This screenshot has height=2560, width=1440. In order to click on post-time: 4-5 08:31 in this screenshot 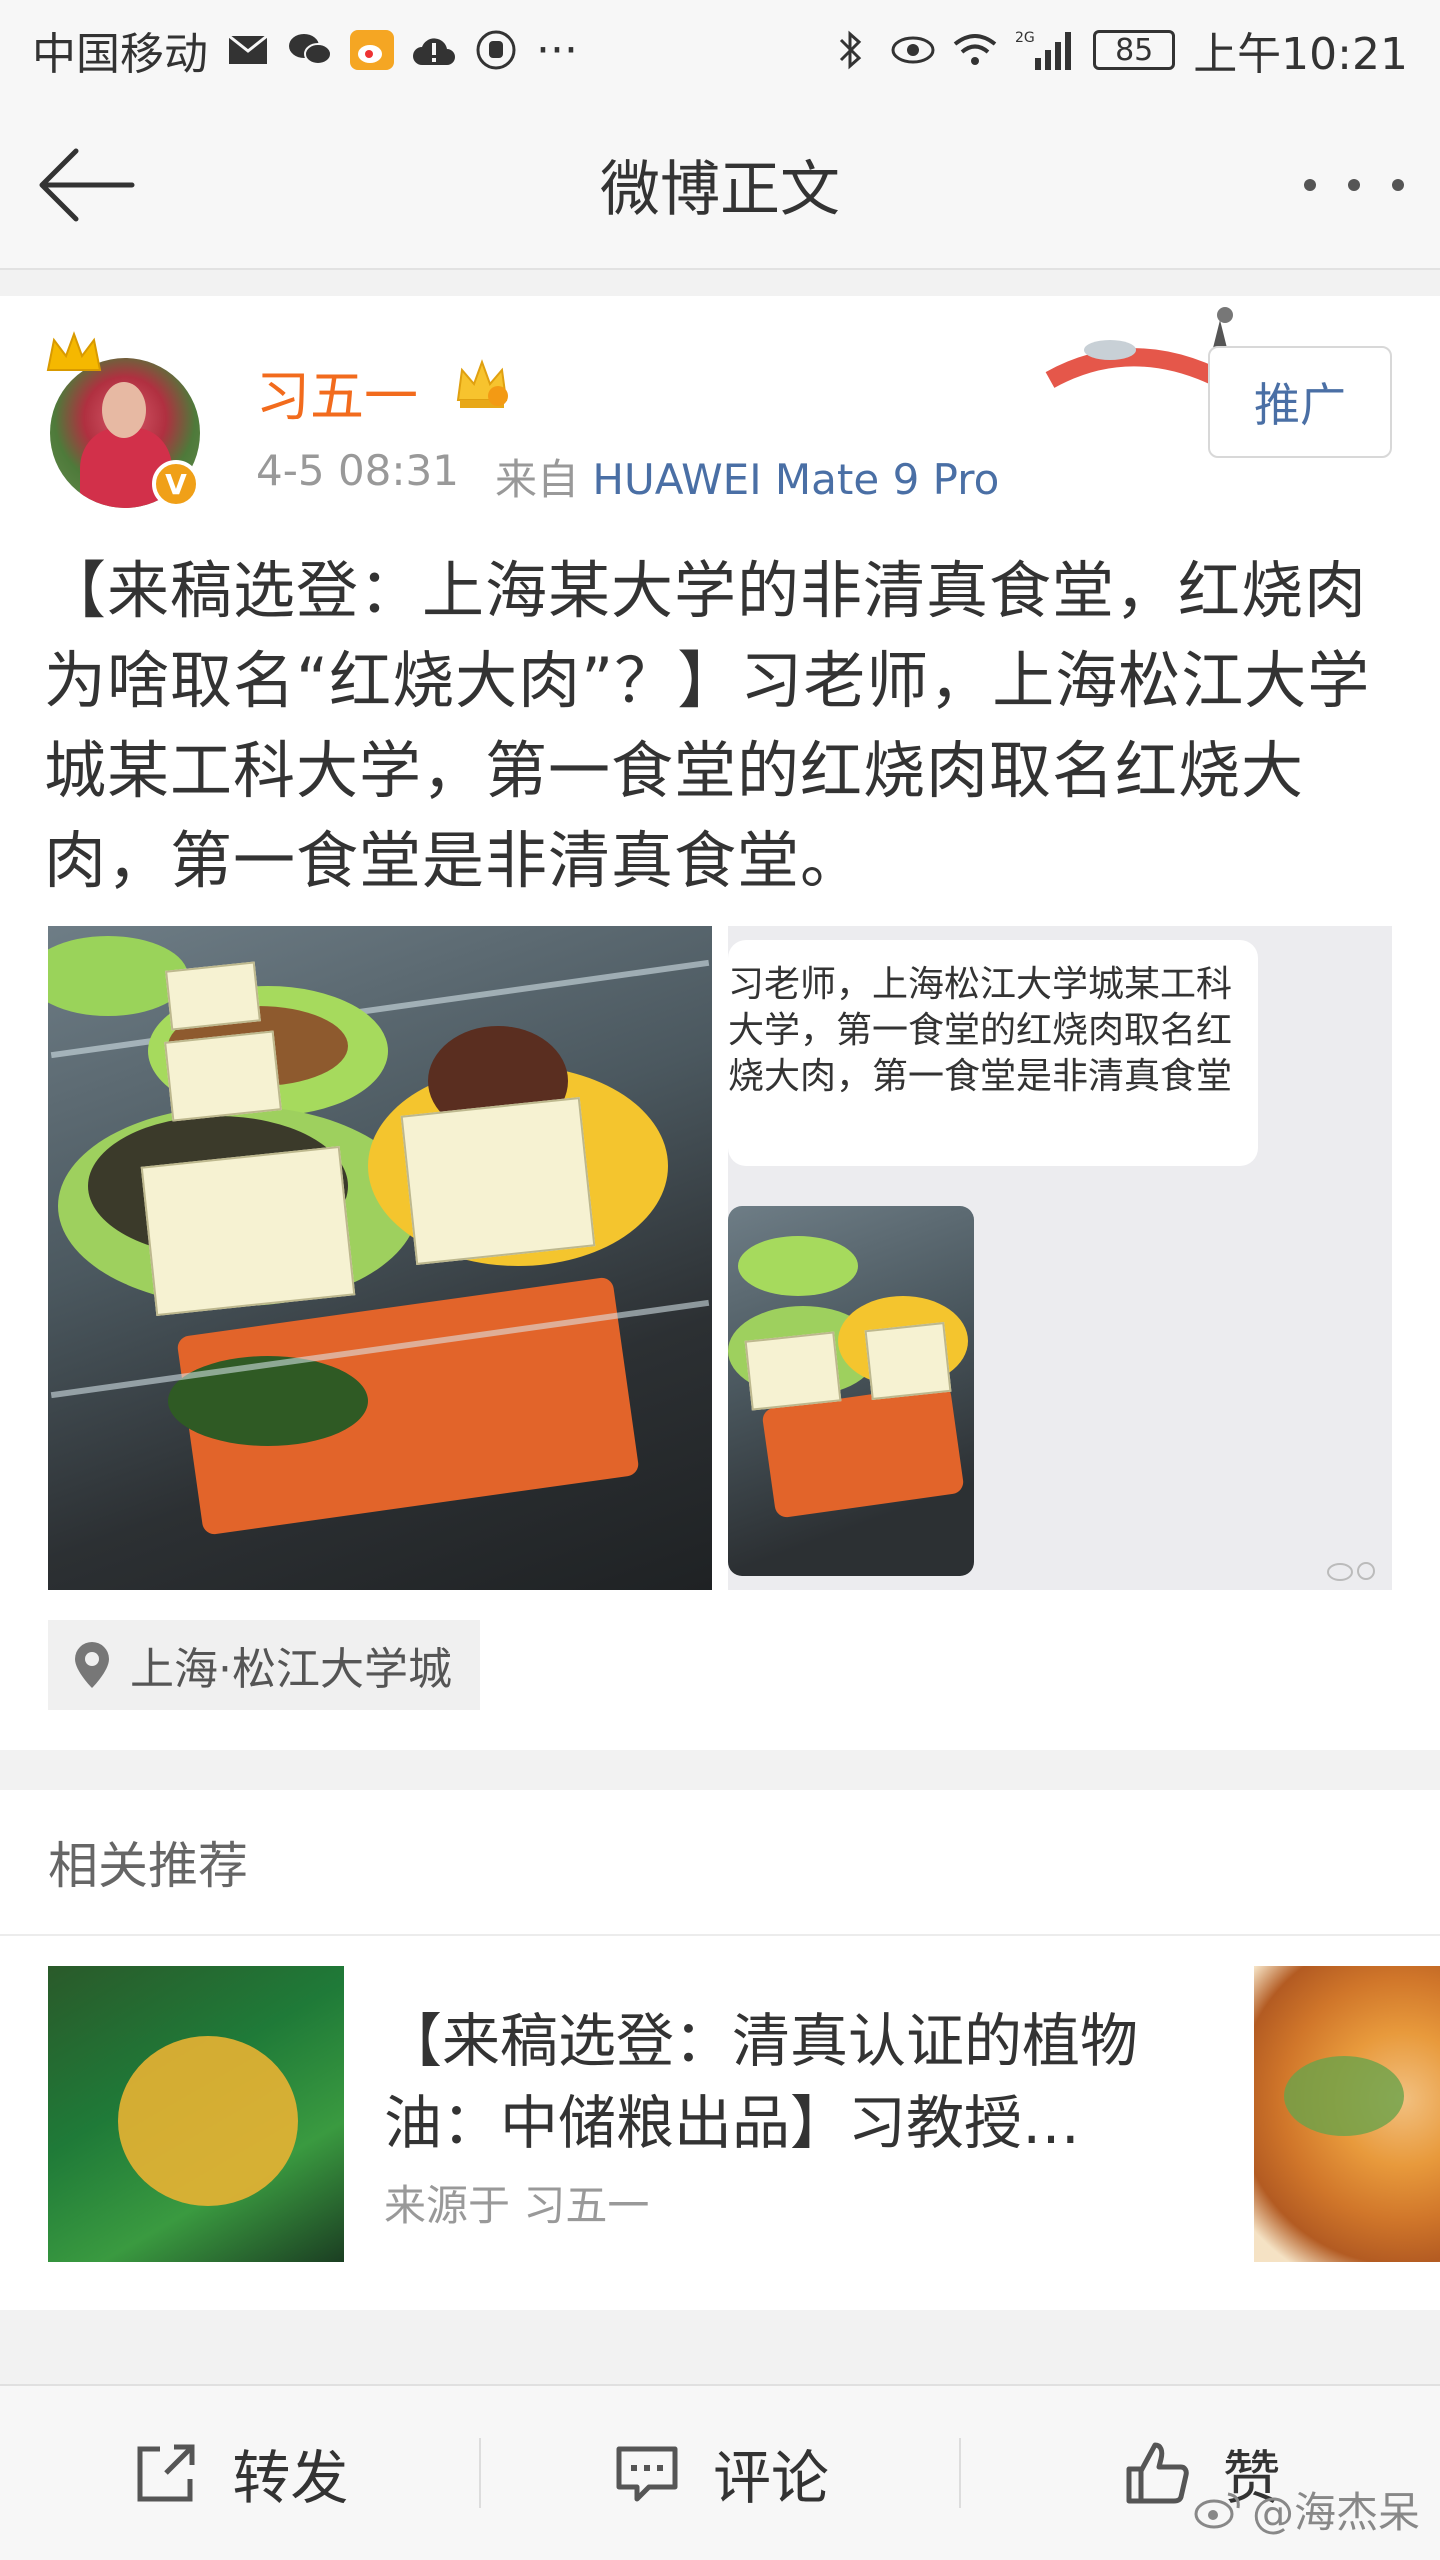, I will do `click(357, 470)`.